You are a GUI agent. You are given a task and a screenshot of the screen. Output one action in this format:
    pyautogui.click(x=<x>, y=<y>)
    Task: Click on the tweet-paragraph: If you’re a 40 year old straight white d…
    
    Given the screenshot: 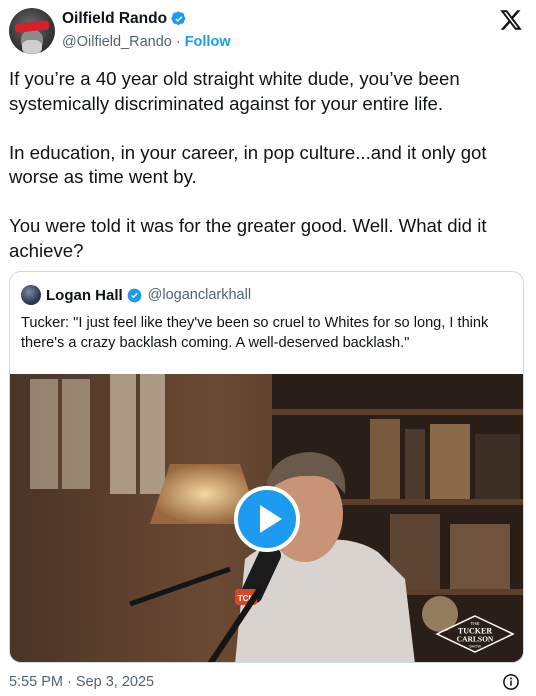 What is the action you would take?
    pyautogui.click(x=234, y=91)
    